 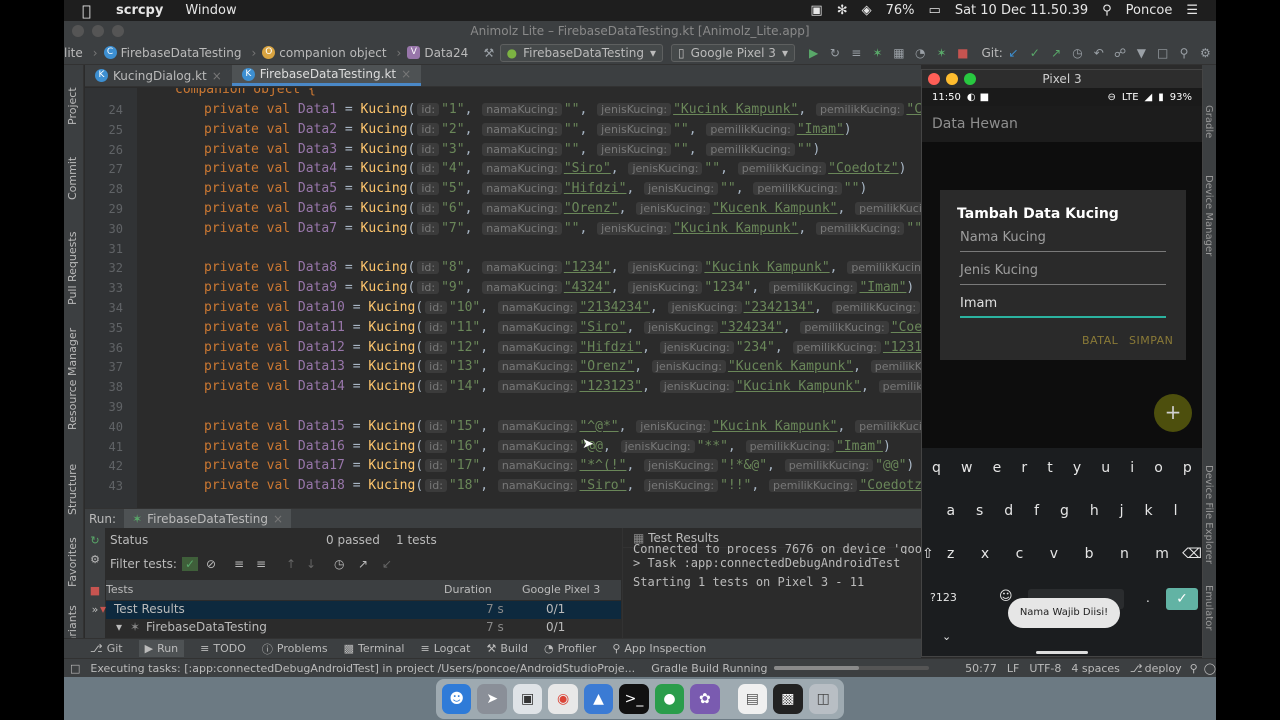 What do you see at coordinates (208, 518) in the screenshot?
I see `run-tab: ✶ FirebaseDataTesting ×` at bounding box center [208, 518].